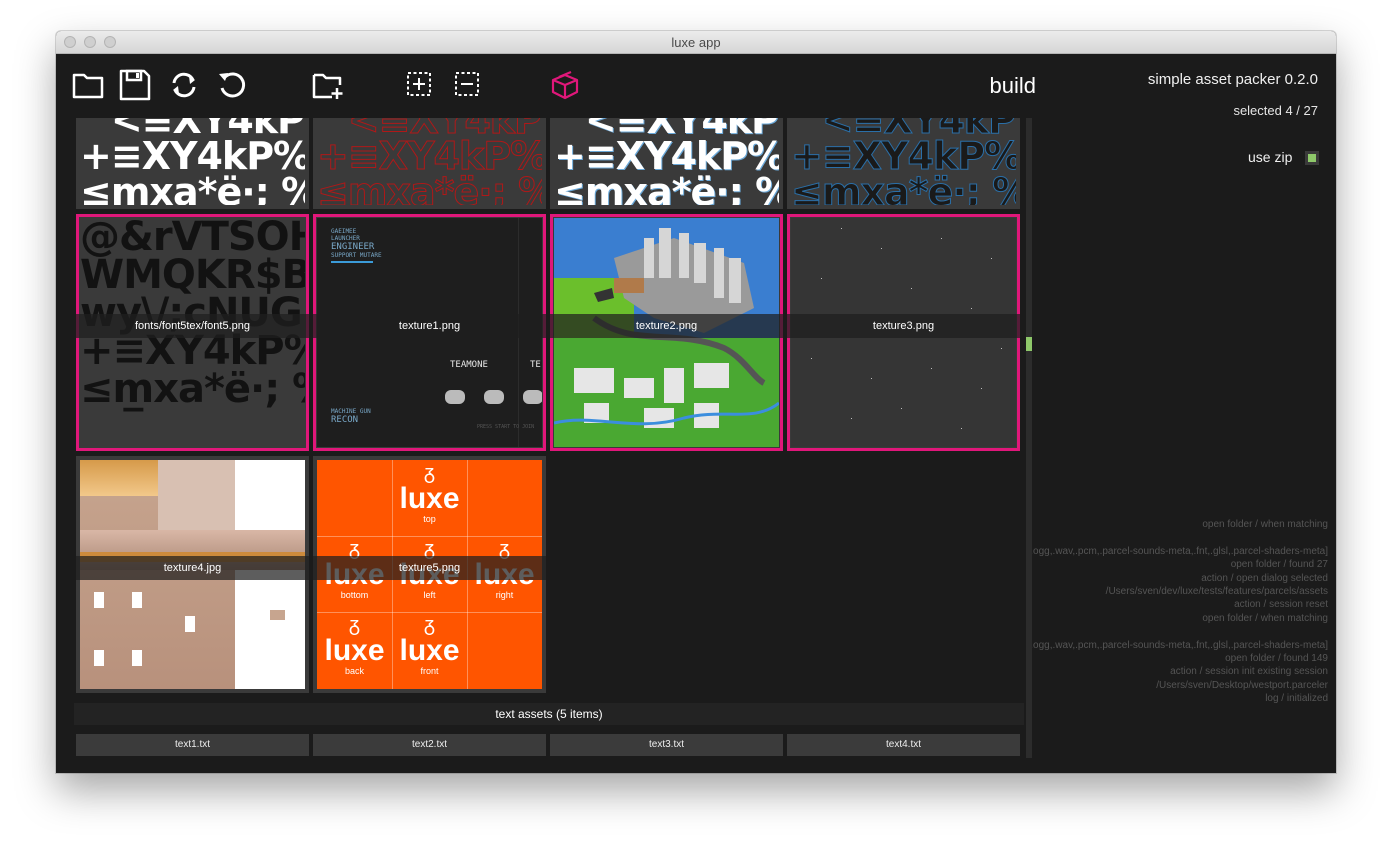  What do you see at coordinates (1279, 565) in the screenshot?
I see `log-line: open folder / found 27` at bounding box center [1279, 565].